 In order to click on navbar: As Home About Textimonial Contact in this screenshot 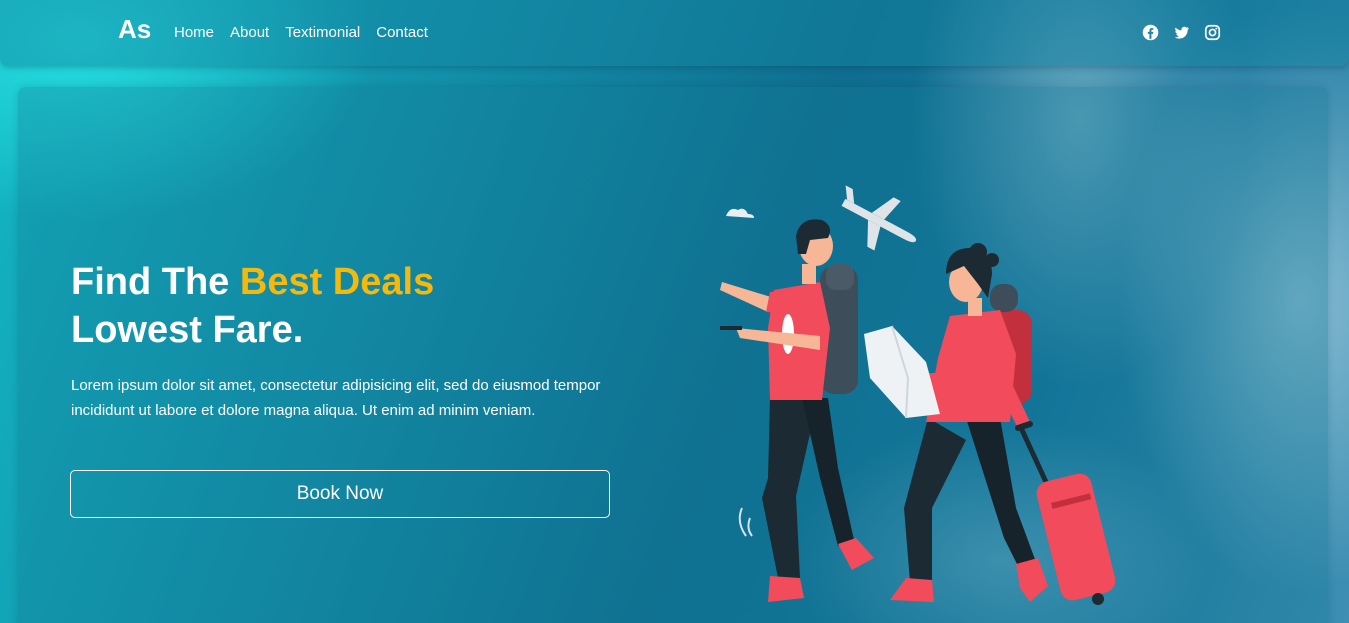, I will do `click(674, 33)`.